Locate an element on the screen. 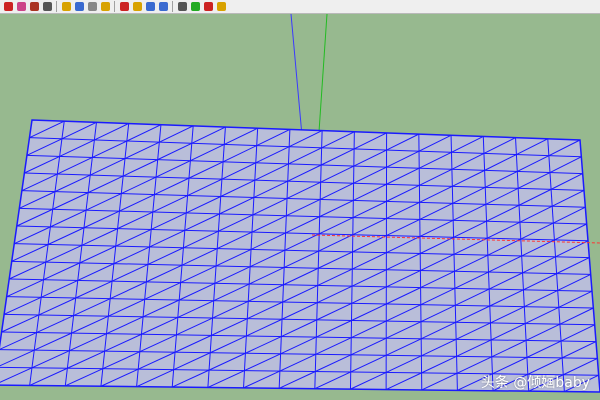 The height and width of the screenshot is (400, 600). paint-bucket-icon is located at coordinates (34, 6).